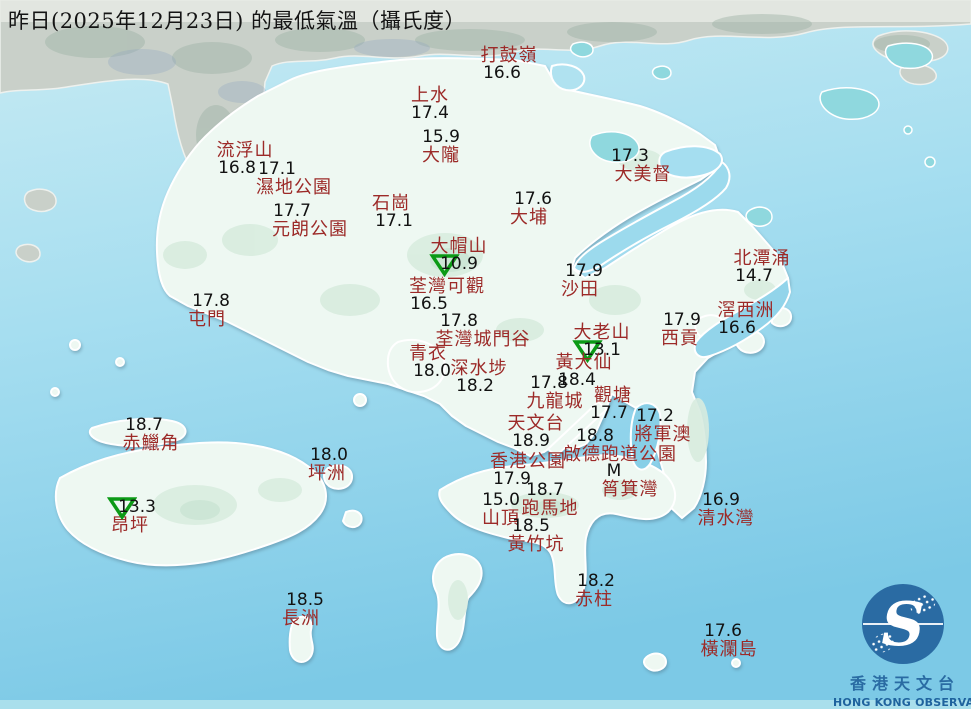 The image size is (971, 709). I want to click on weather-station: 18.7 赤鱲角, so click(151, 434).